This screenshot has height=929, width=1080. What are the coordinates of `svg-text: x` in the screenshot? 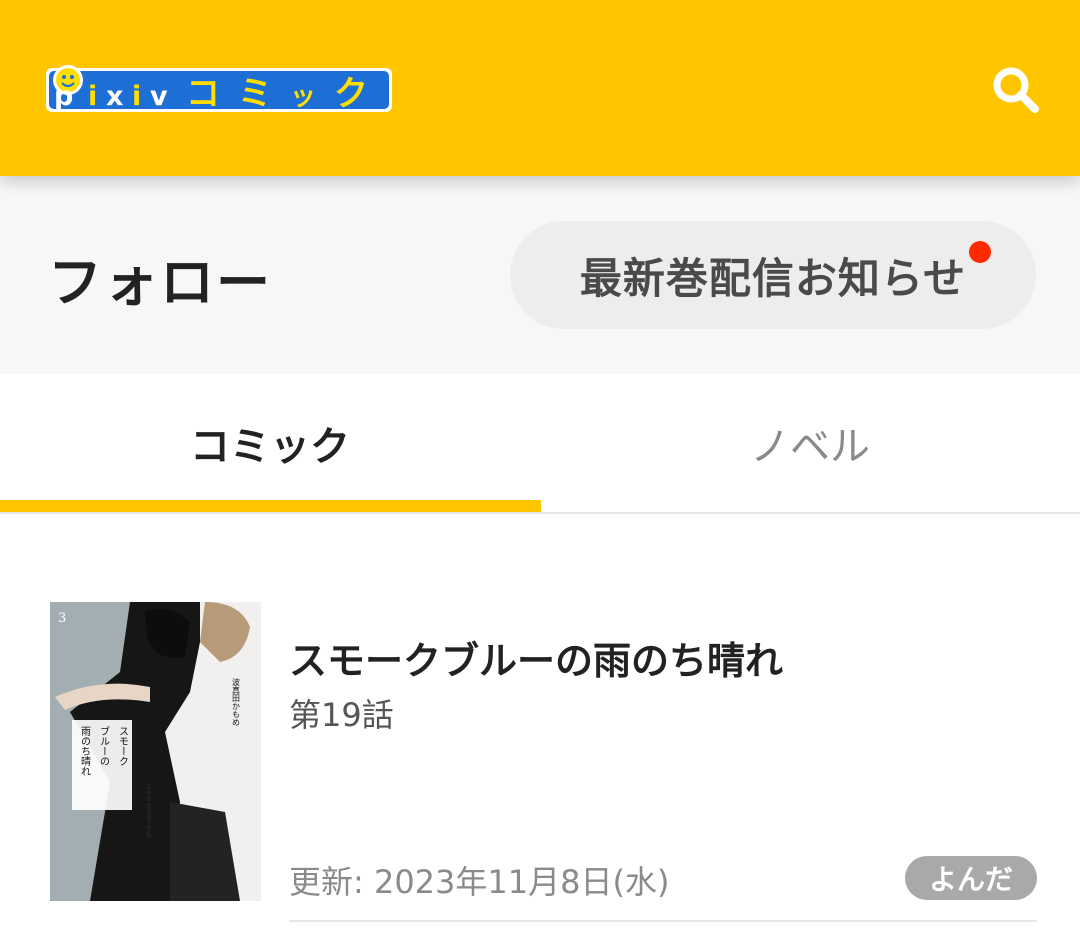 It's located at (114, 96).